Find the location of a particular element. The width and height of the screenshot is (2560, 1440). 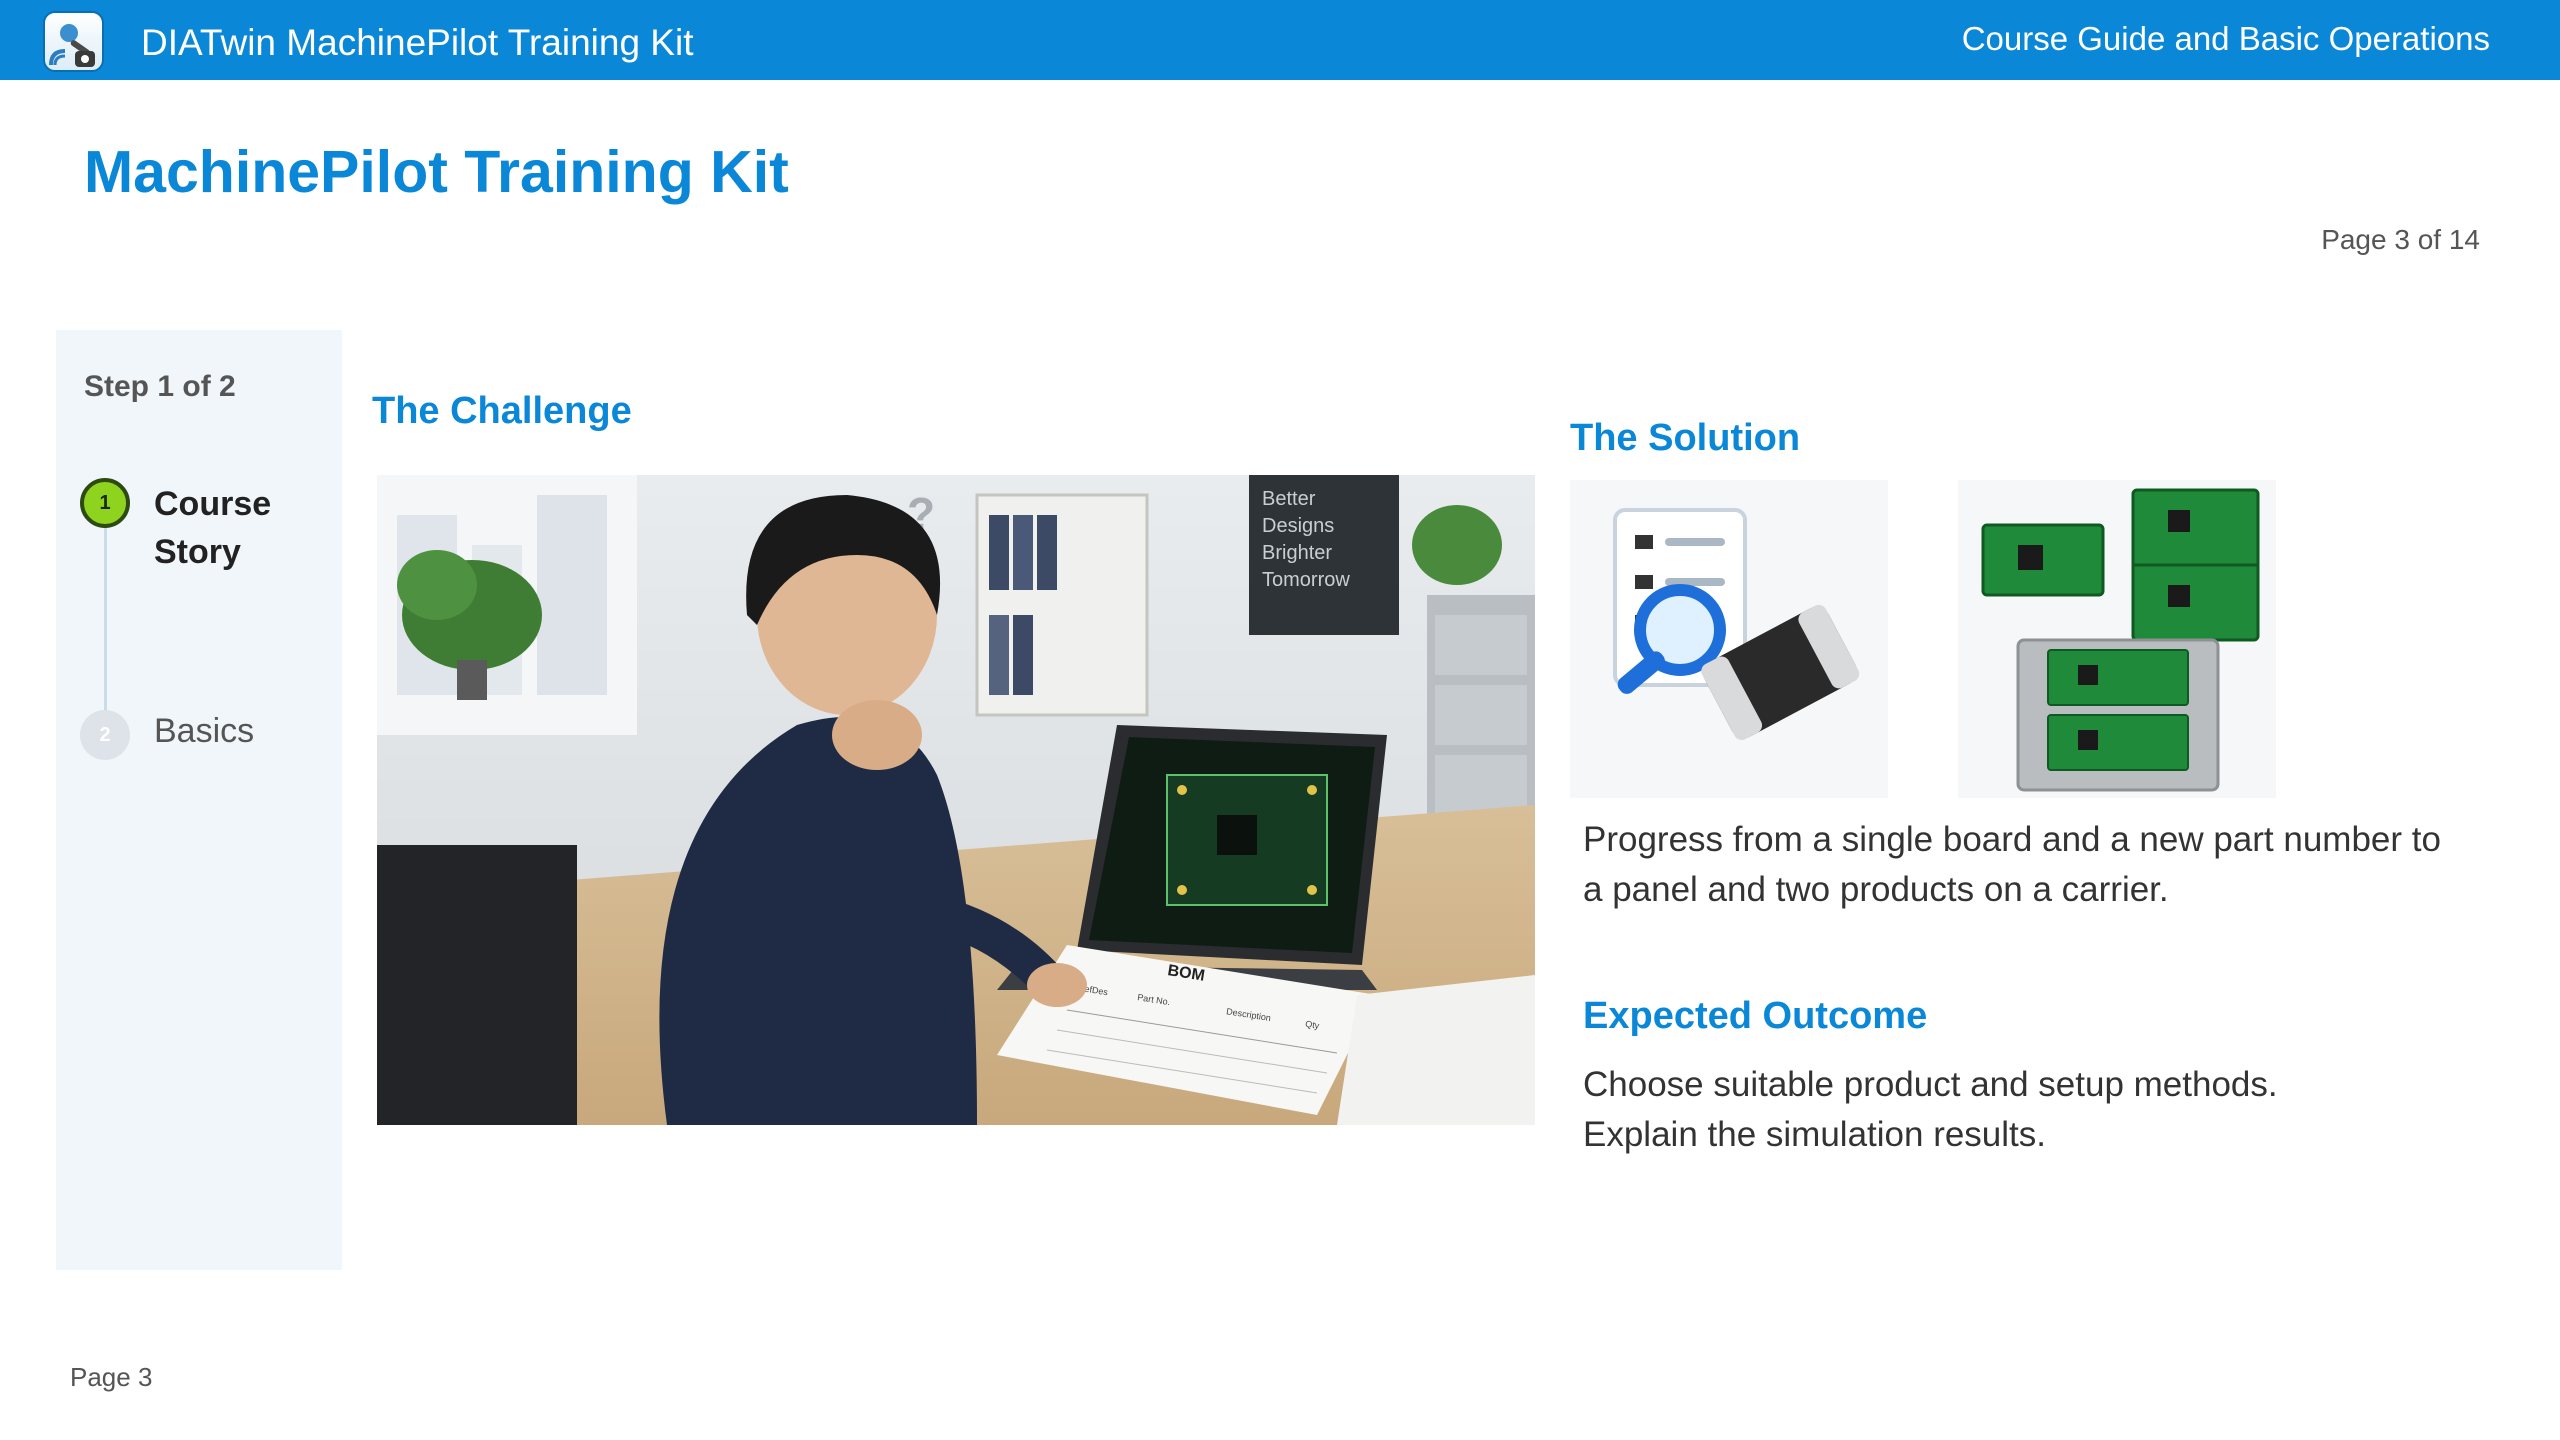

pcb-panel-carrier-icon is located at coordinates (2117, 639).